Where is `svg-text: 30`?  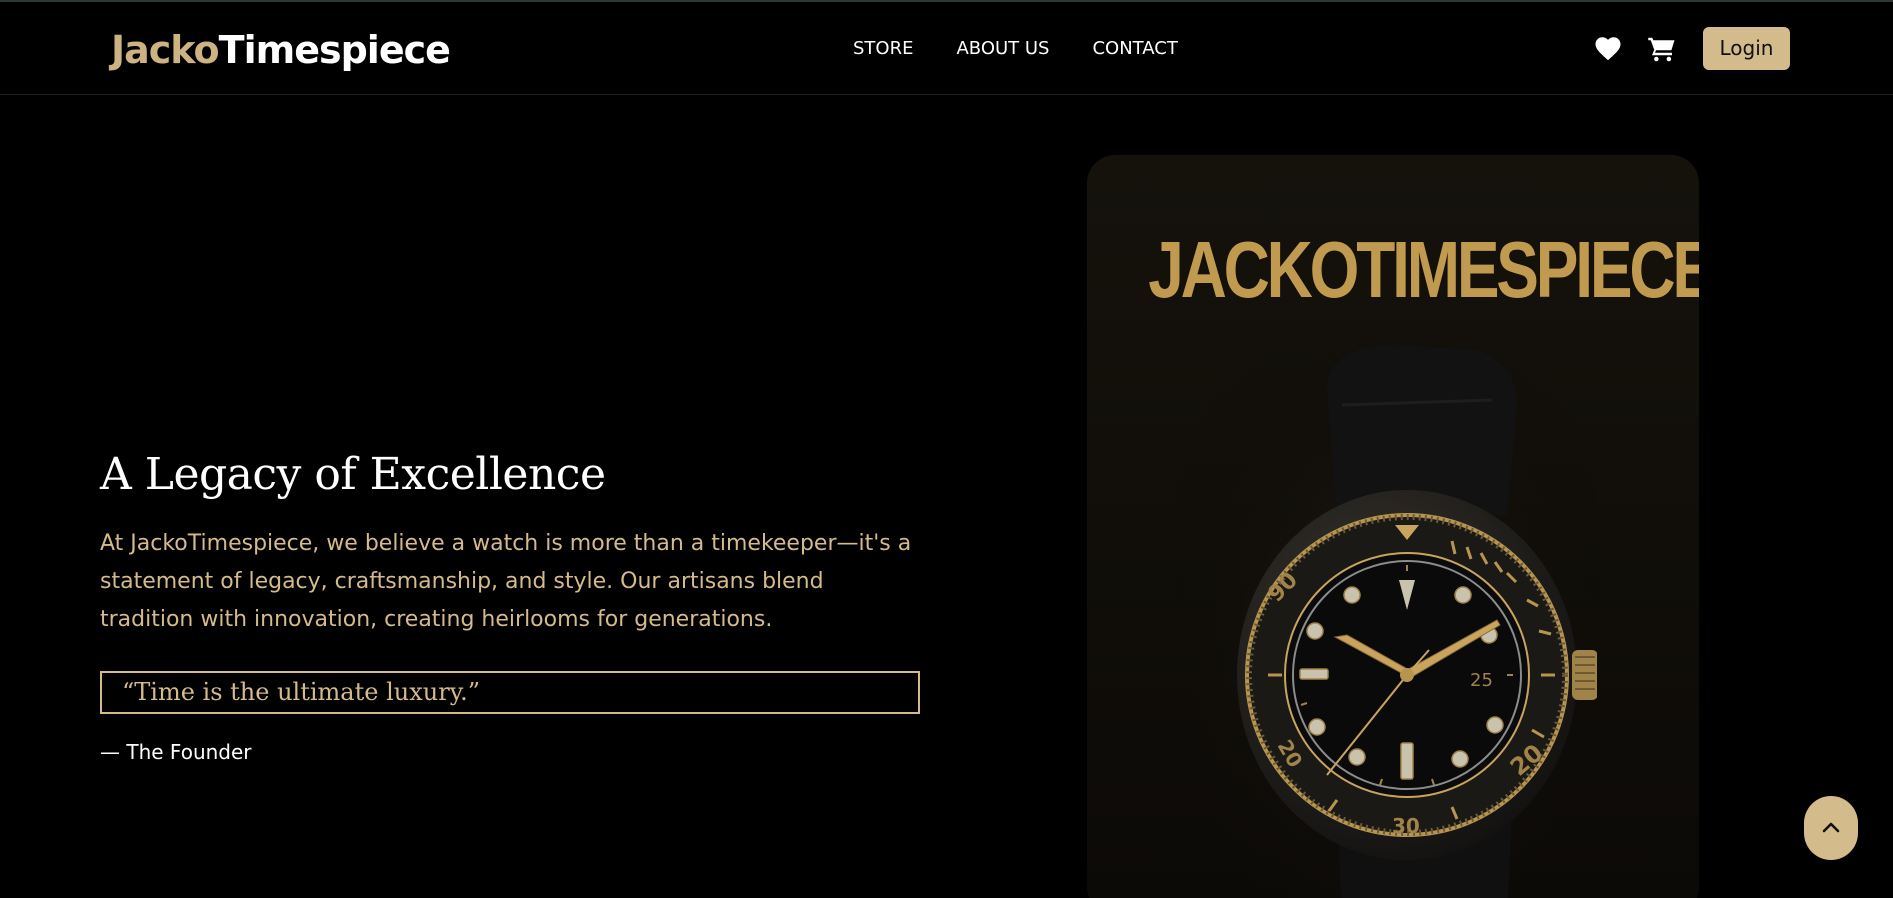 svg-text: 30 is located at coordinates (1406, 826).